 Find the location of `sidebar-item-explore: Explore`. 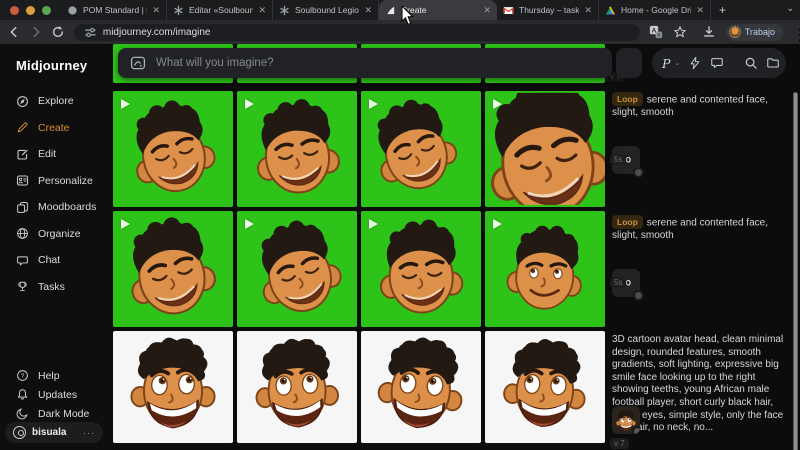

sidebar-item-explore: Explore is located at coordinates (55, 101).